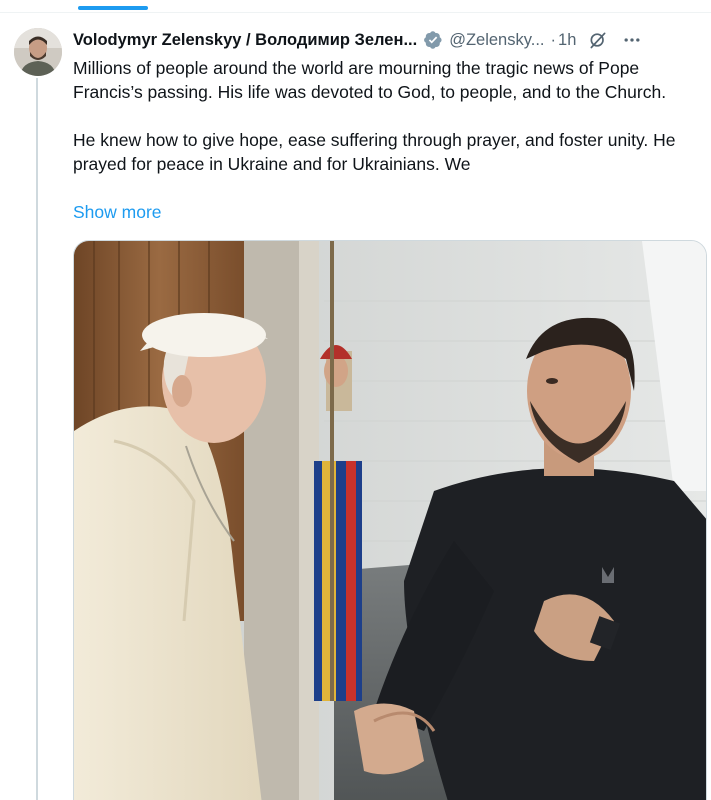 The width and height of the screenshot is (711, 800). What do you see at coordinates (117, 212) in the screenshot?
I see `show-more-link: Show more` at bounding box center [117, 212].